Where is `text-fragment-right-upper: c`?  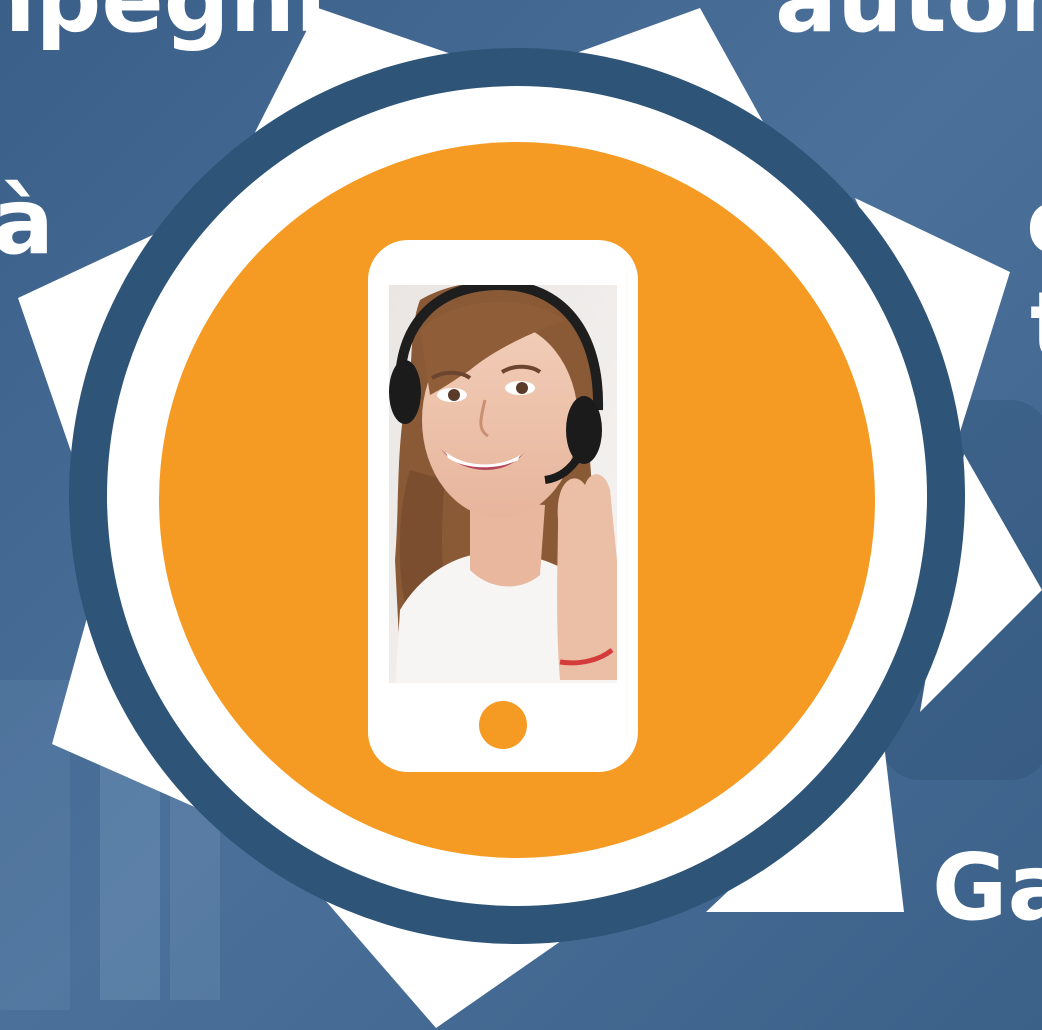 text-fragment-right-upper: c is located at coordinates (1034, 222).